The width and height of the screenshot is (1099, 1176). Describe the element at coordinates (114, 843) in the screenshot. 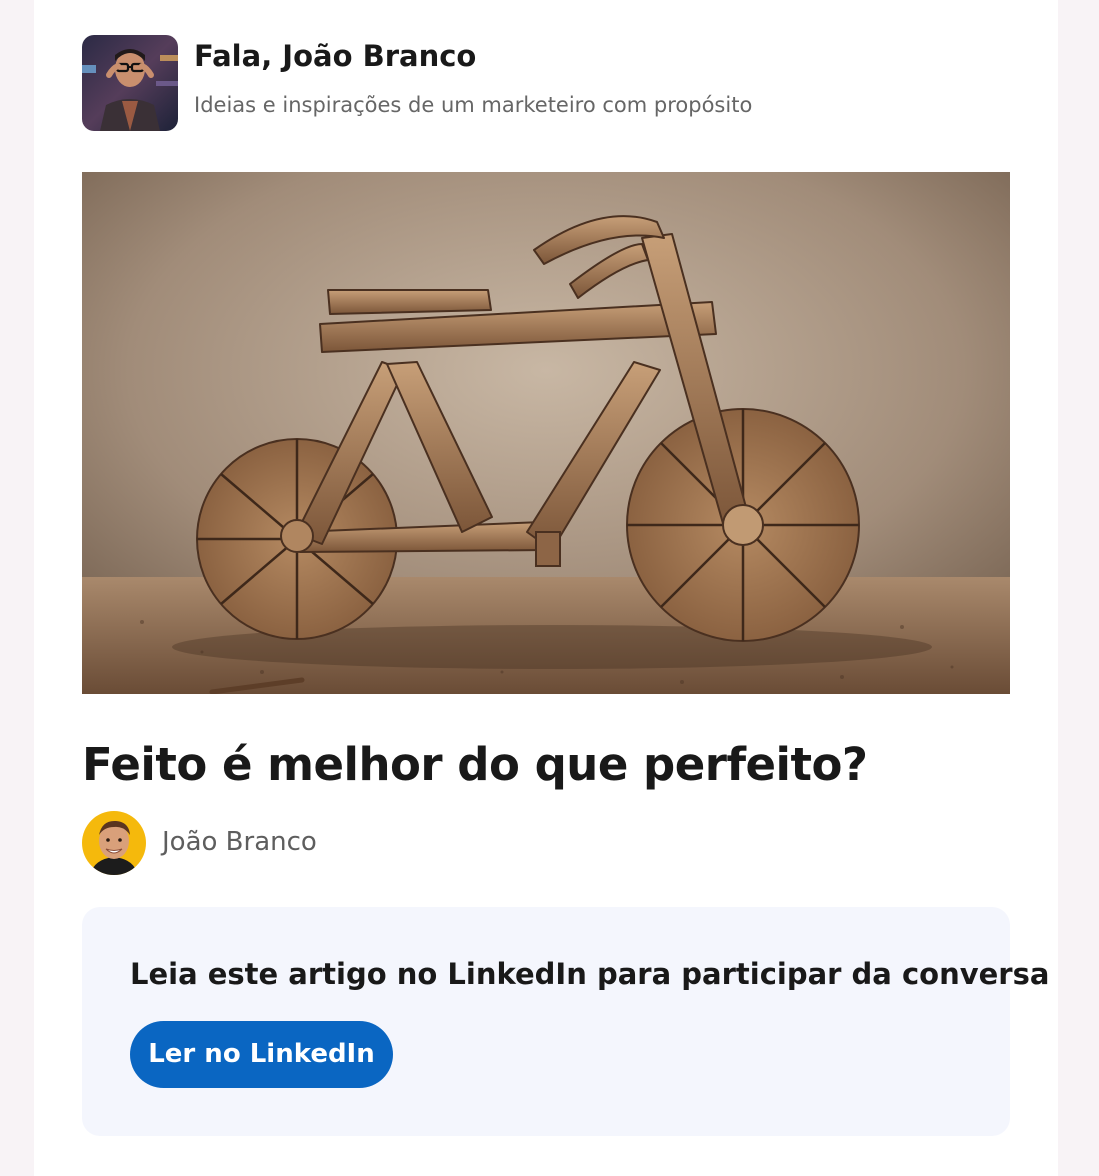

I see `author-avatar` at that location.